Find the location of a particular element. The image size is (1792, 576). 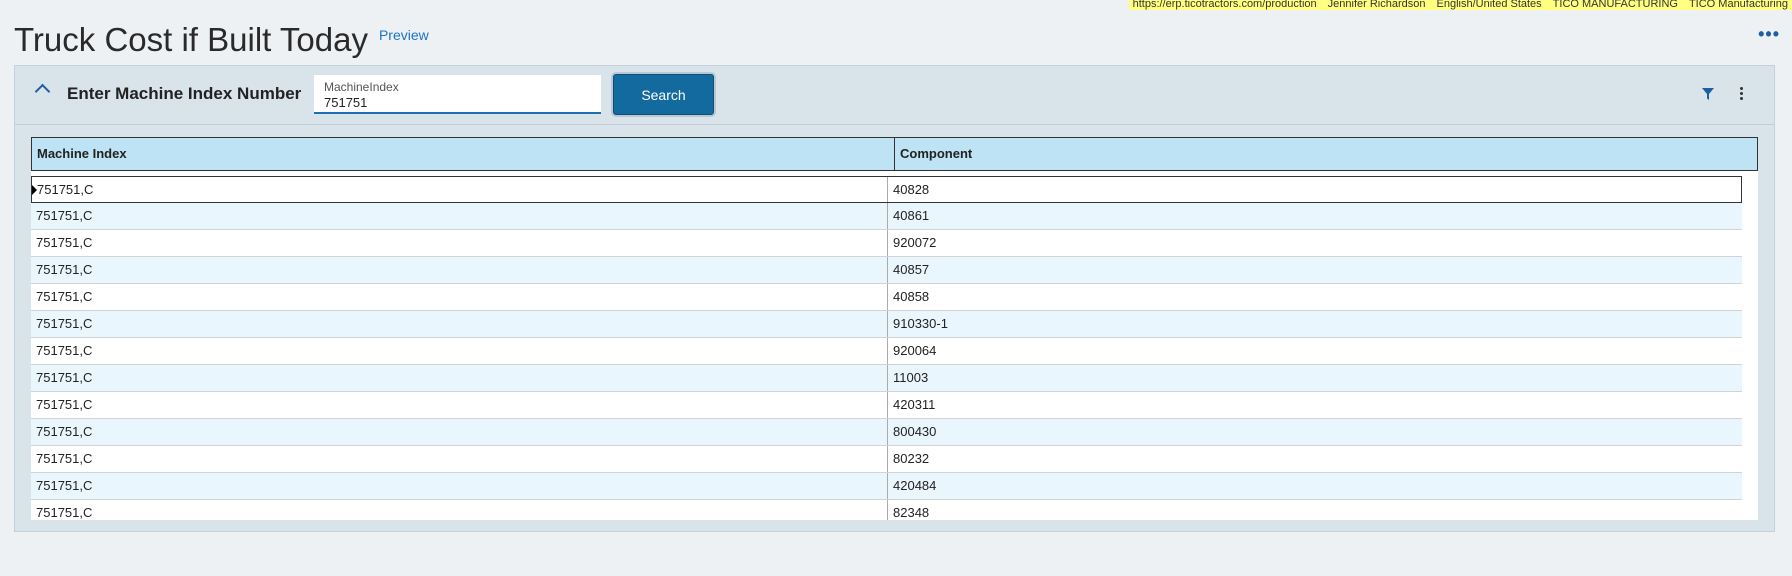

component-cell: 920072 is located at coordinates (1315, 243).